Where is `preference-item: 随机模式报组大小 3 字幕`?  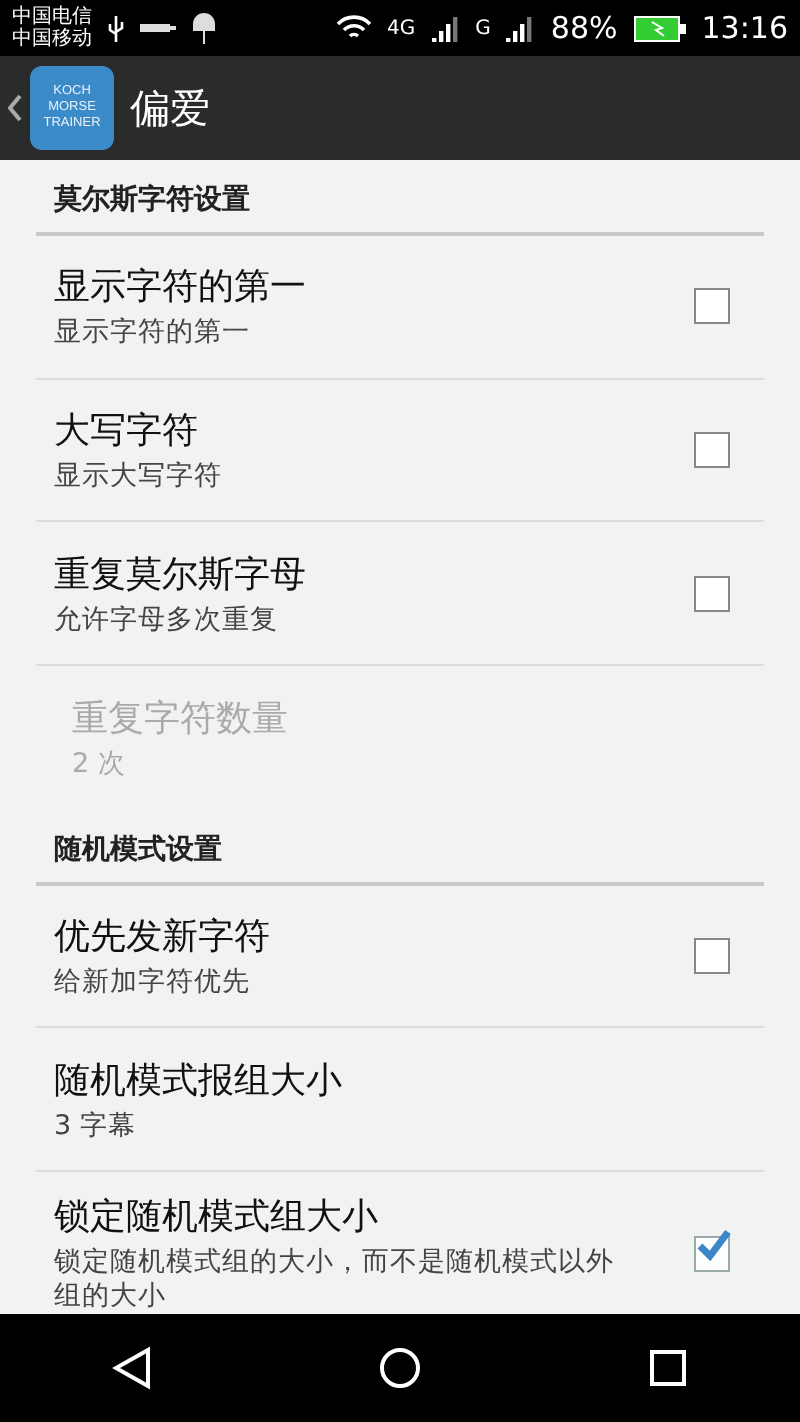
preference-item: 随机模式报组大小 3 字幕 is located at coordinates (400, 1100).